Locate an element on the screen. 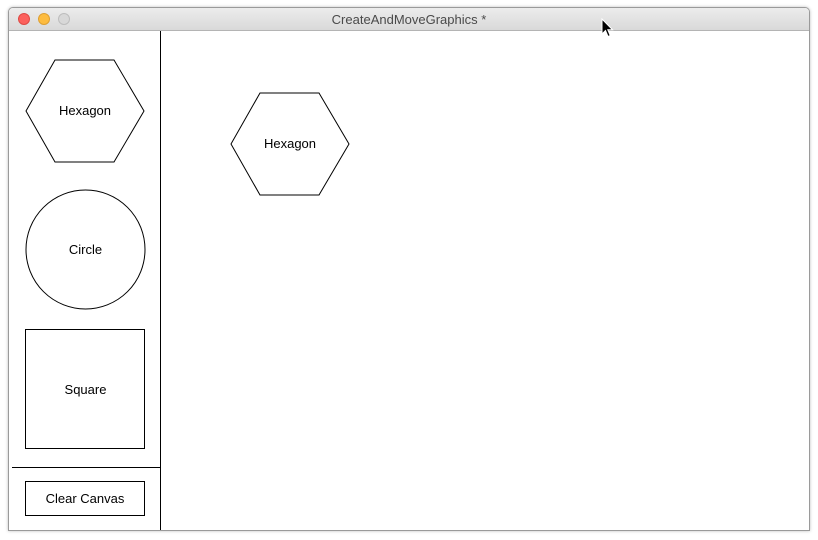  canvas-hexagon-label: Hexagon is located at coordinates (290, 143).